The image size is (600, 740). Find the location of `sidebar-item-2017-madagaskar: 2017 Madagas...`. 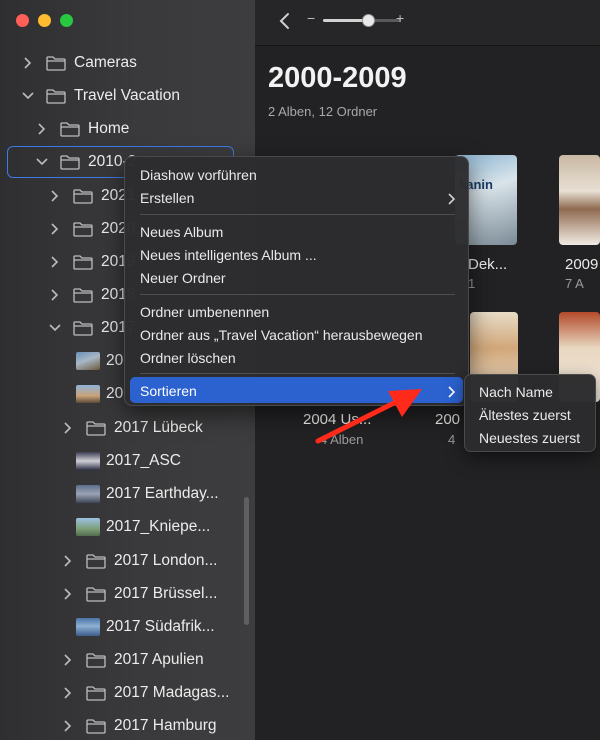

sidebar-item-2017-madagaskar: 2017 Madagas... is located at coordinates (145, 693).